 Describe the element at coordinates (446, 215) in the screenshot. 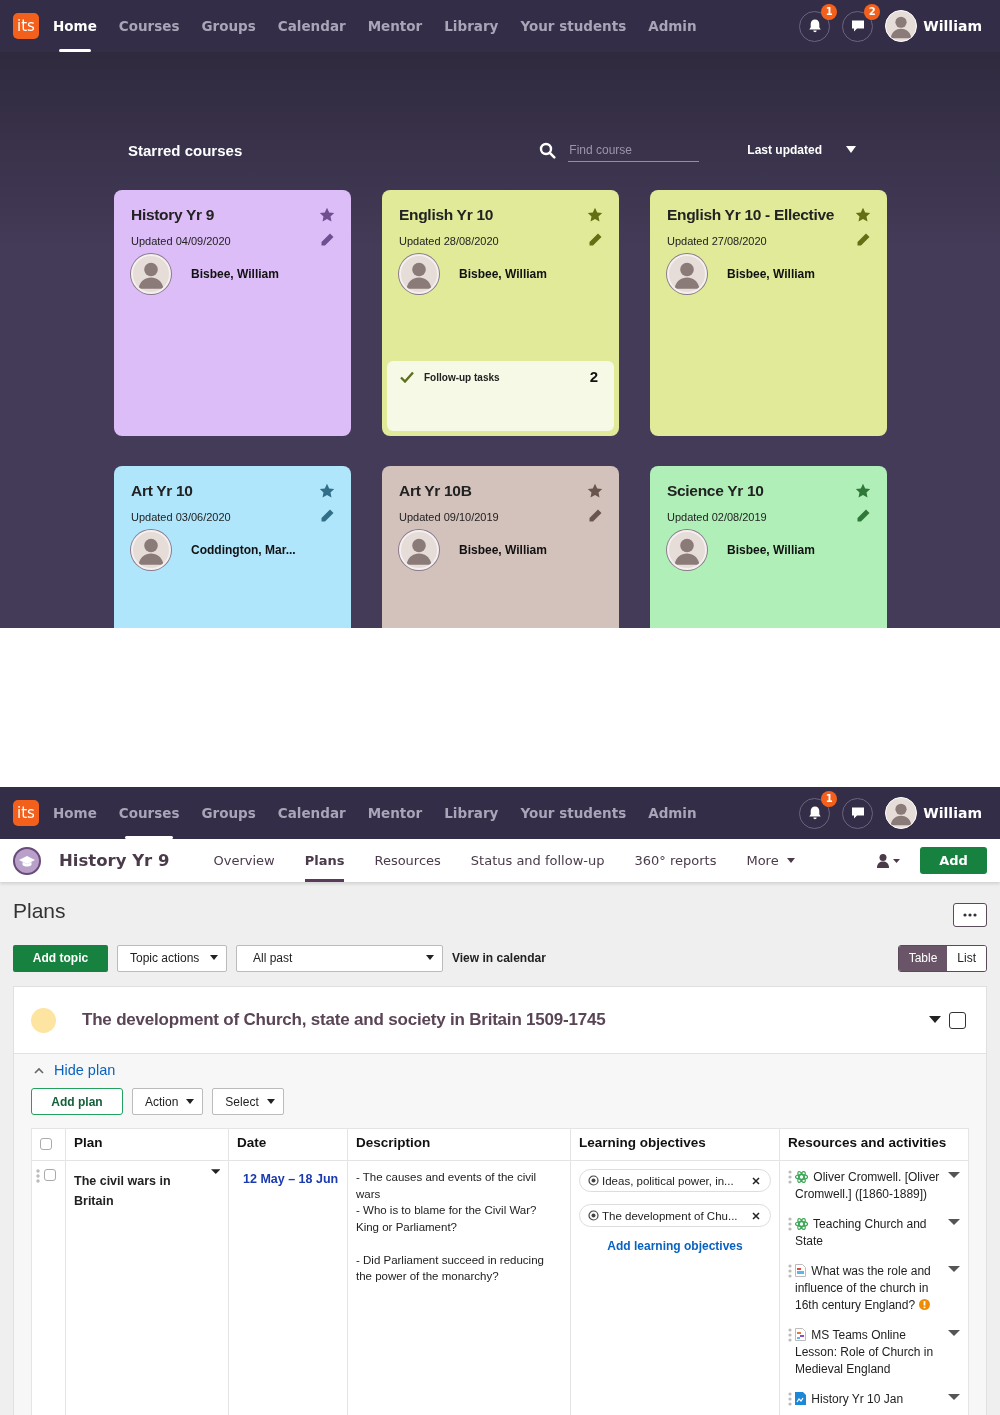

I see `course-title: English Yr 10` at that location.